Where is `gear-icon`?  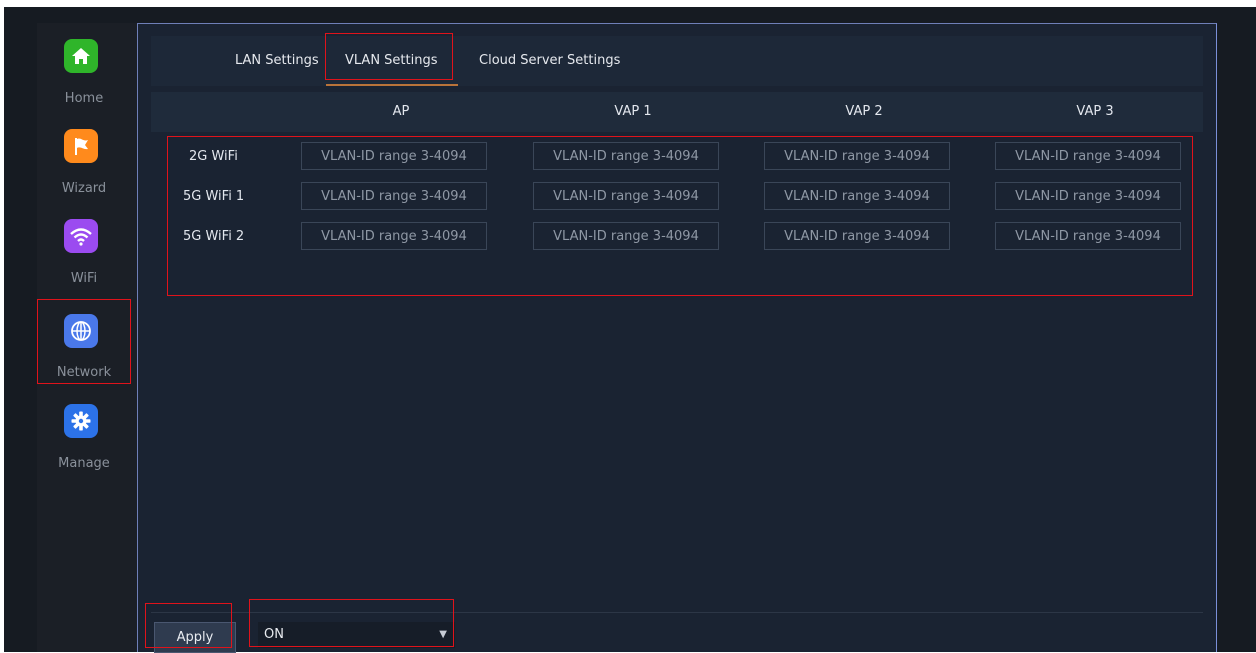
gear-icon is located at coordinates (81, 421).